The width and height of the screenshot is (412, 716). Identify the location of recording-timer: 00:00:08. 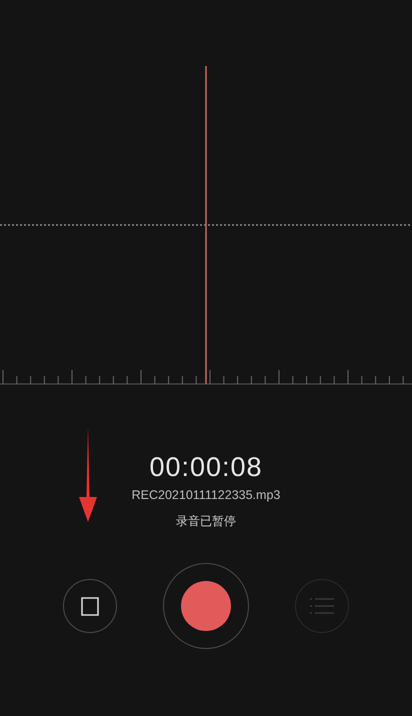
(206, 467).